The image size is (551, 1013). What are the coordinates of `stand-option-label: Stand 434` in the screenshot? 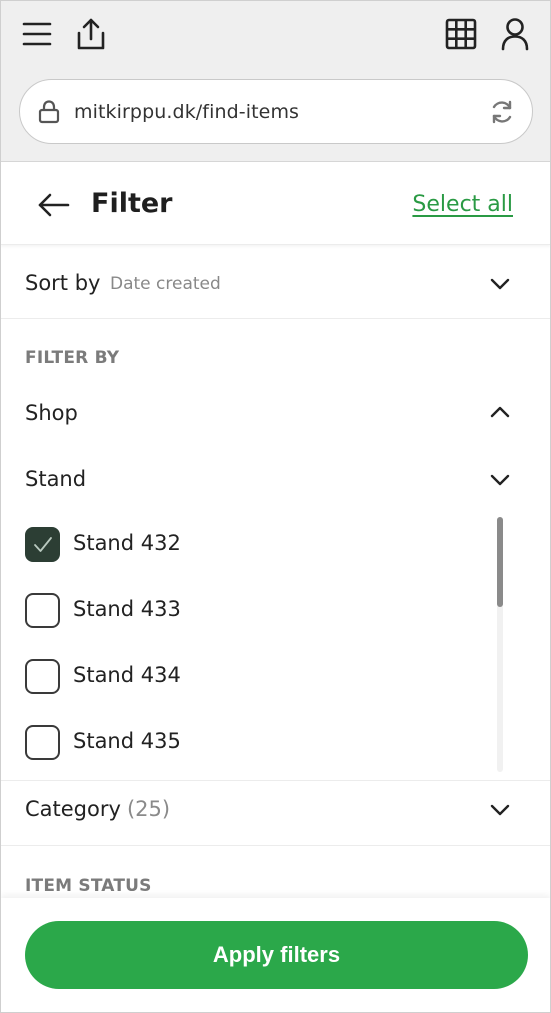 It's located at (127, 675).